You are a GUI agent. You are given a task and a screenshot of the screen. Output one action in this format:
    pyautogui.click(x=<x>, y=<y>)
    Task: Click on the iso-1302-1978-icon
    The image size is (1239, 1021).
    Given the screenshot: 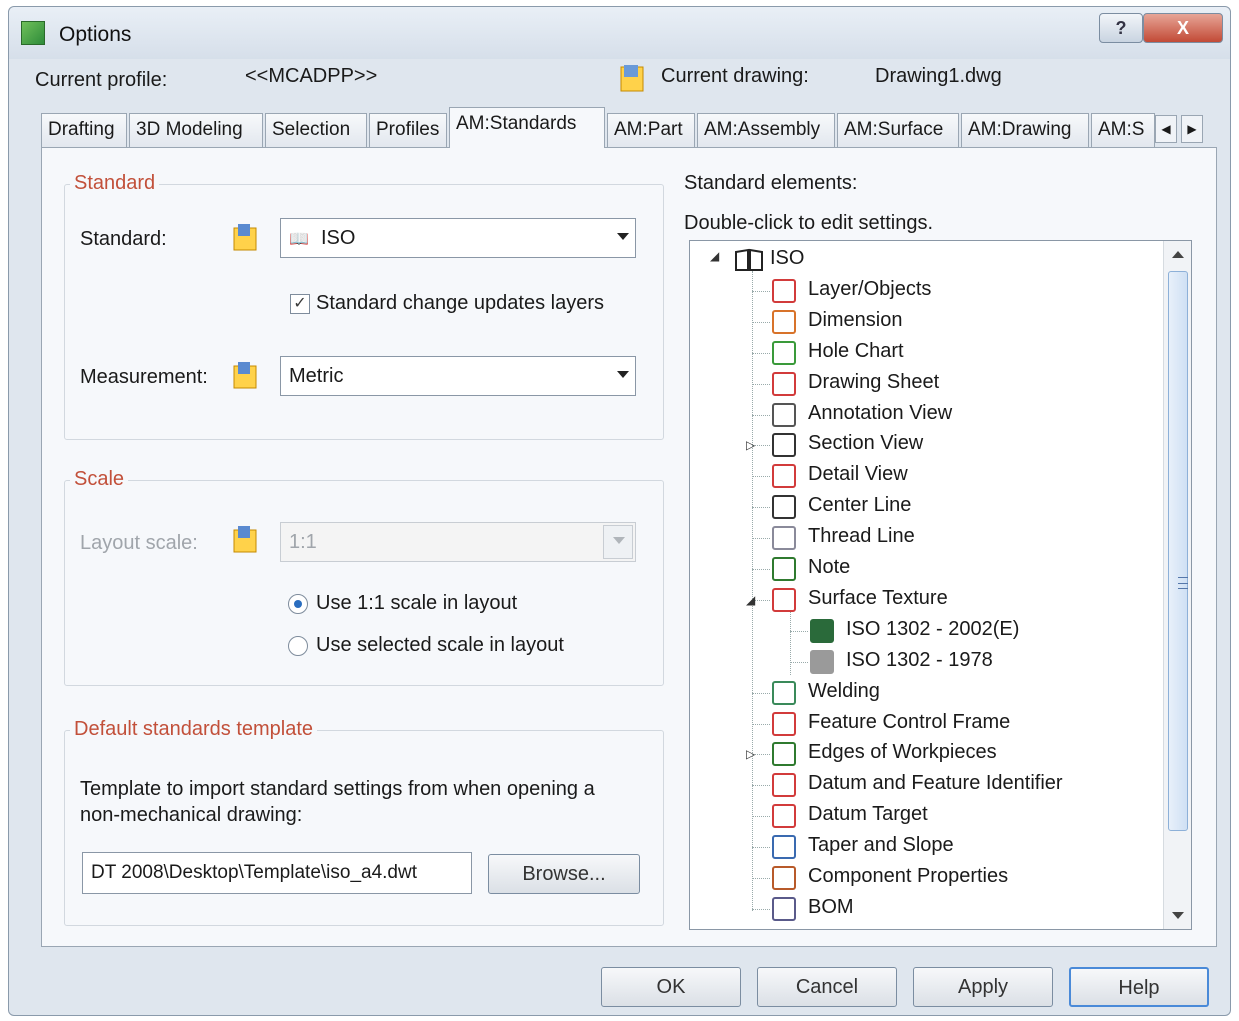 What is the action you would take?
    pyautogui.click(x=822, y=661)
    